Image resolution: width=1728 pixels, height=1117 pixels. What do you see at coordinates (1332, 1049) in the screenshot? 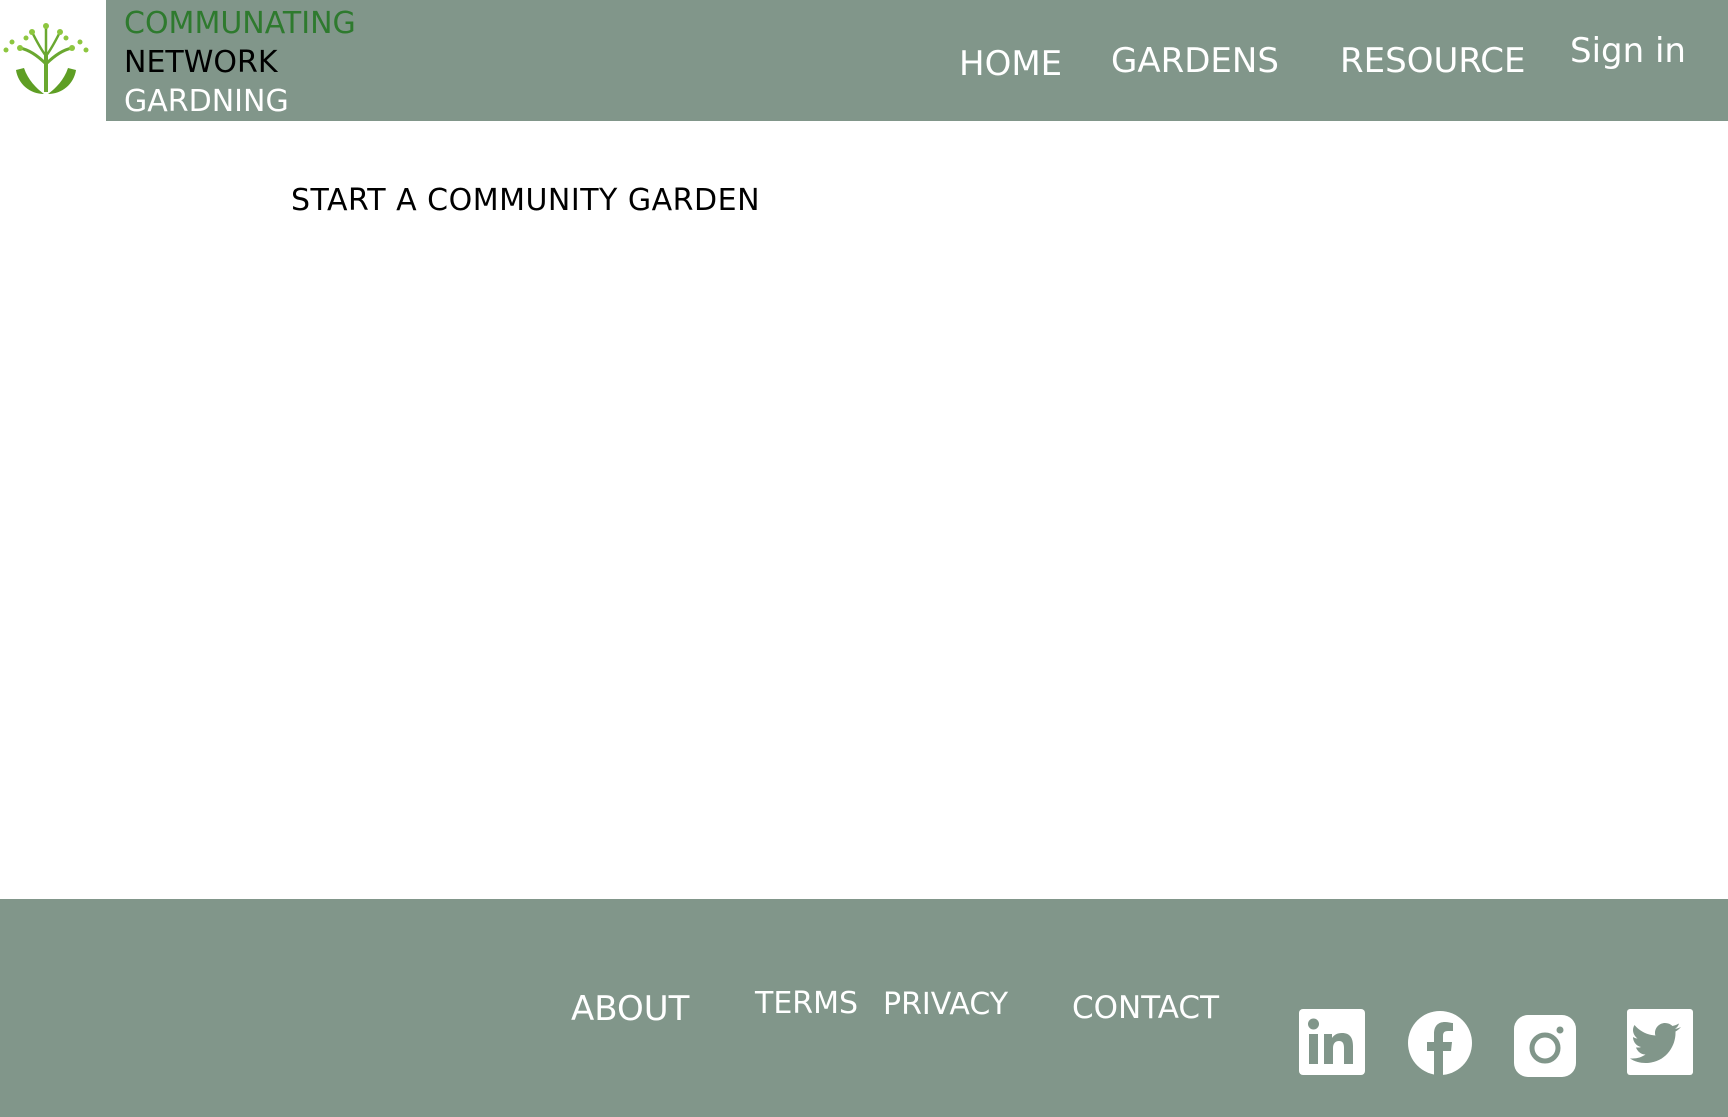
I see `linkedin-icon` at bounding box center [1332, 1049].